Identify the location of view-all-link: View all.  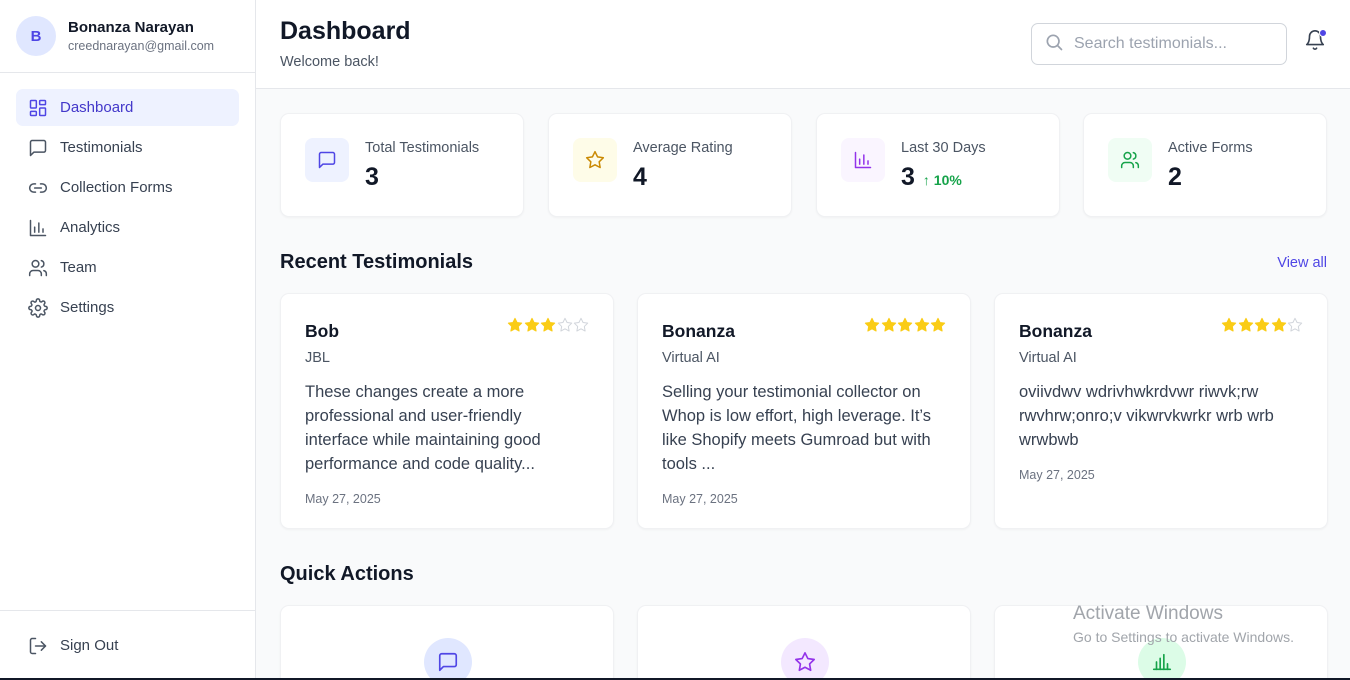
(1302, 263).